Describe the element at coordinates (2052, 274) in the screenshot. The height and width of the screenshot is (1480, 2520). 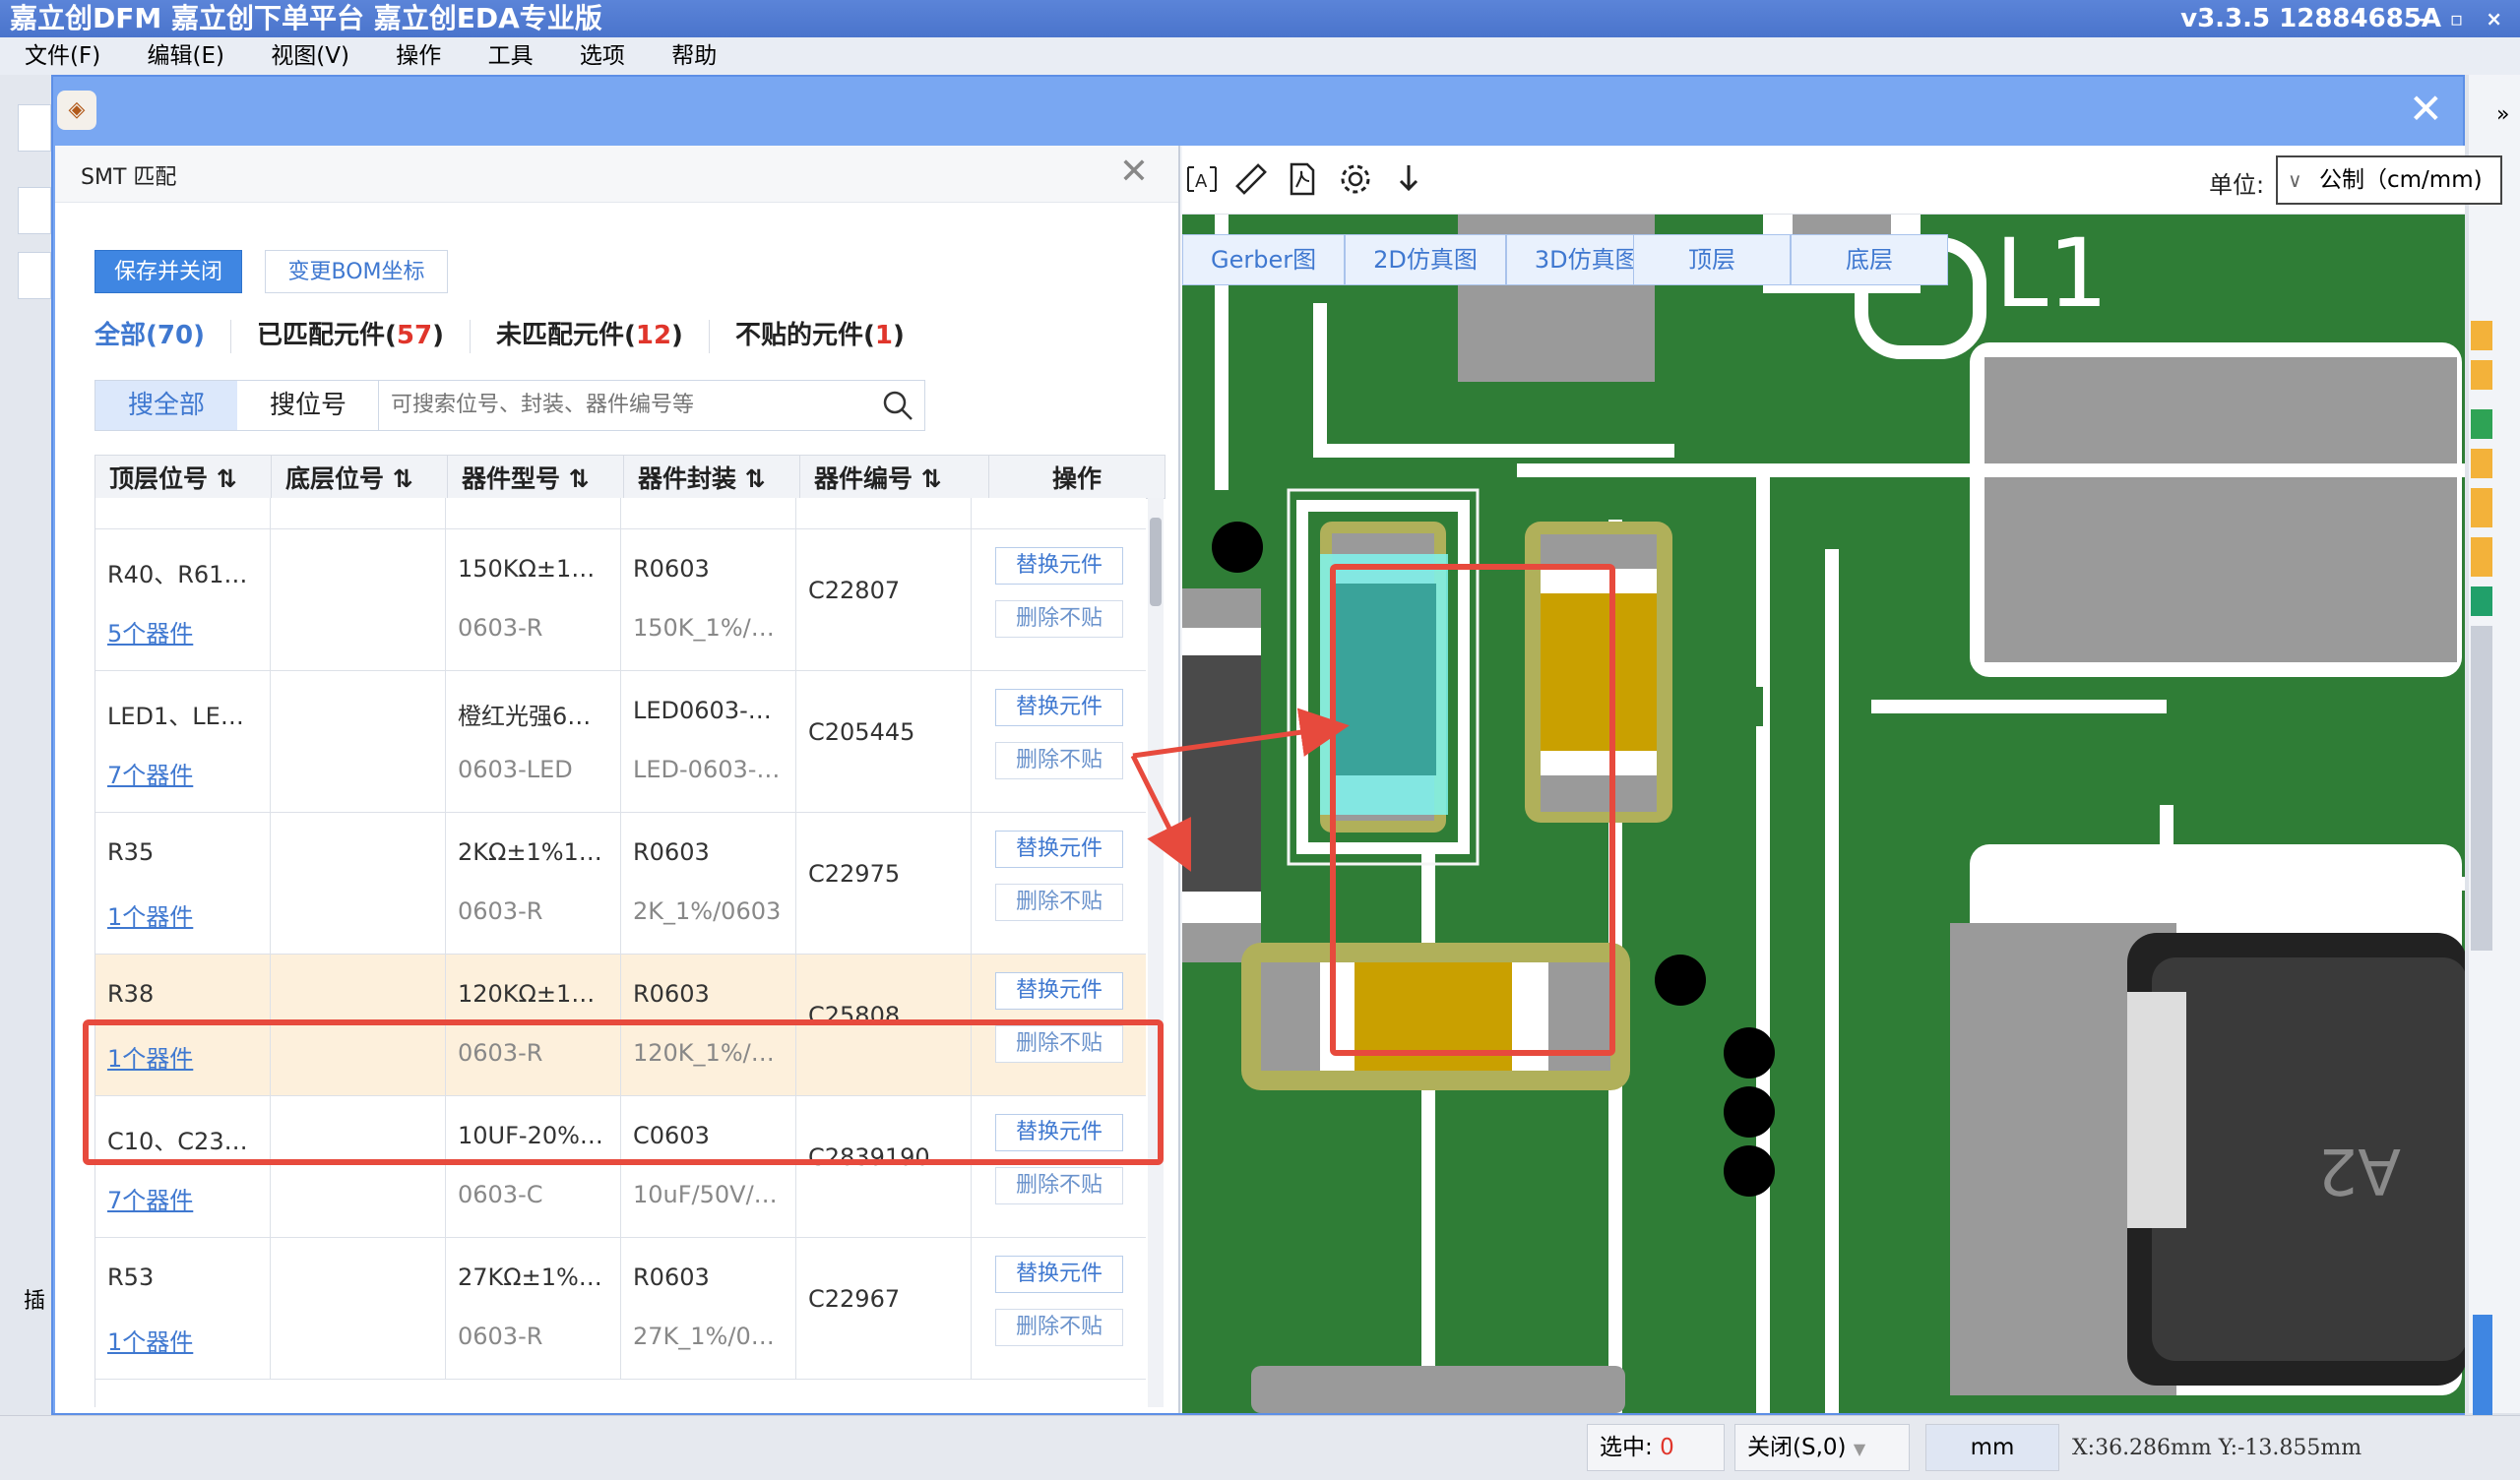
I see `silkscreen-label: L1` at that location.